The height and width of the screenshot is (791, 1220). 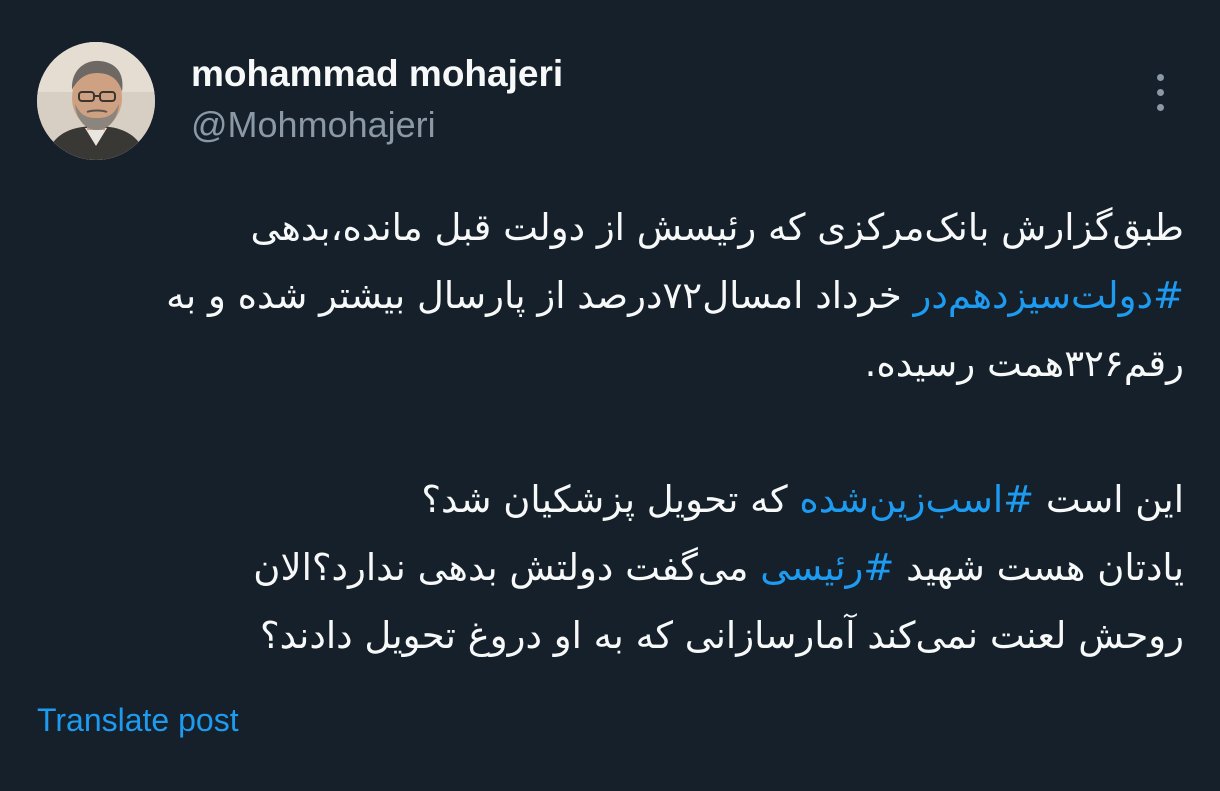 What do you see at coordinates (507, 567) in the screenshot?
I see `tweet-text-span: می‌گفت دولتش بدهی ندارد؟الان` at bounding box center [507, 567].